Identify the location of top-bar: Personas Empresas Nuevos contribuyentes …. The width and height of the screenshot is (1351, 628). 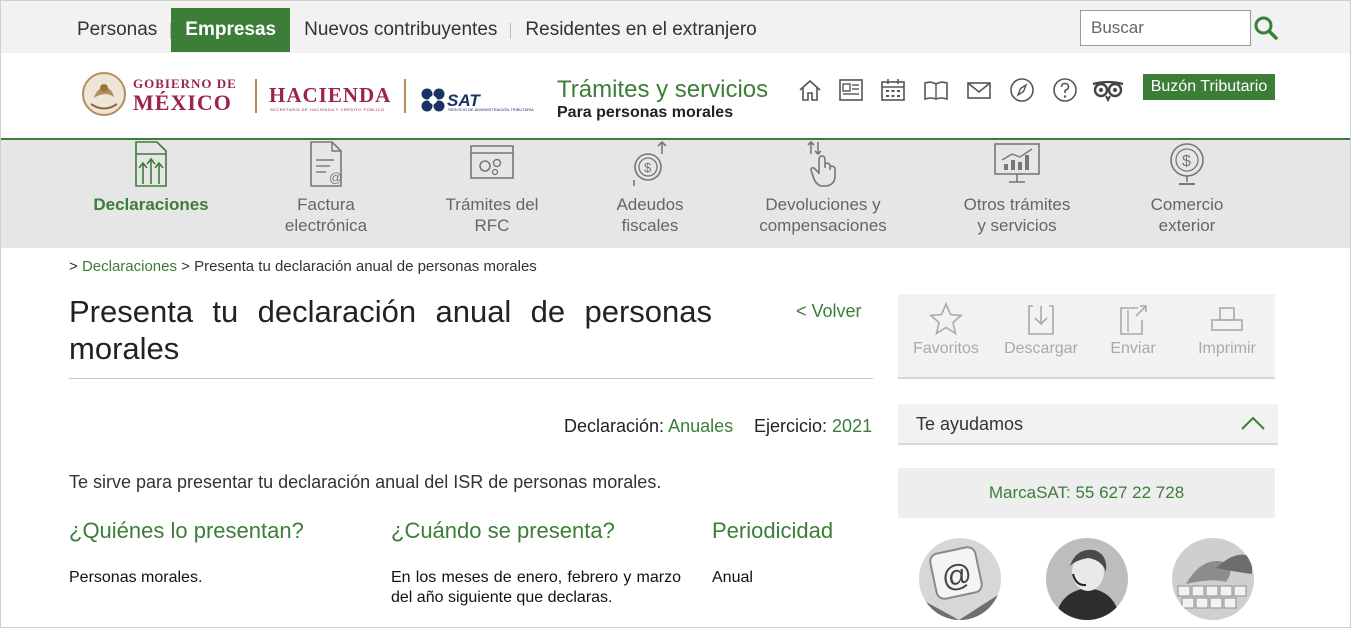
(675, 27).